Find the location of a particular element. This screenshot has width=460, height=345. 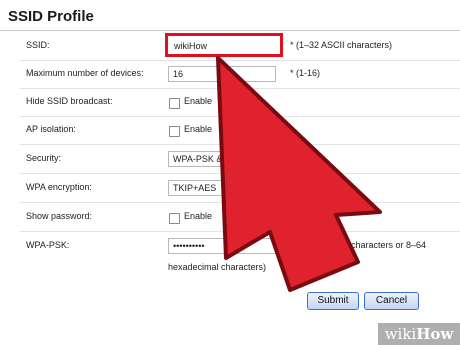

watermark-prefix: wiki is located at coordinates (400, 334).